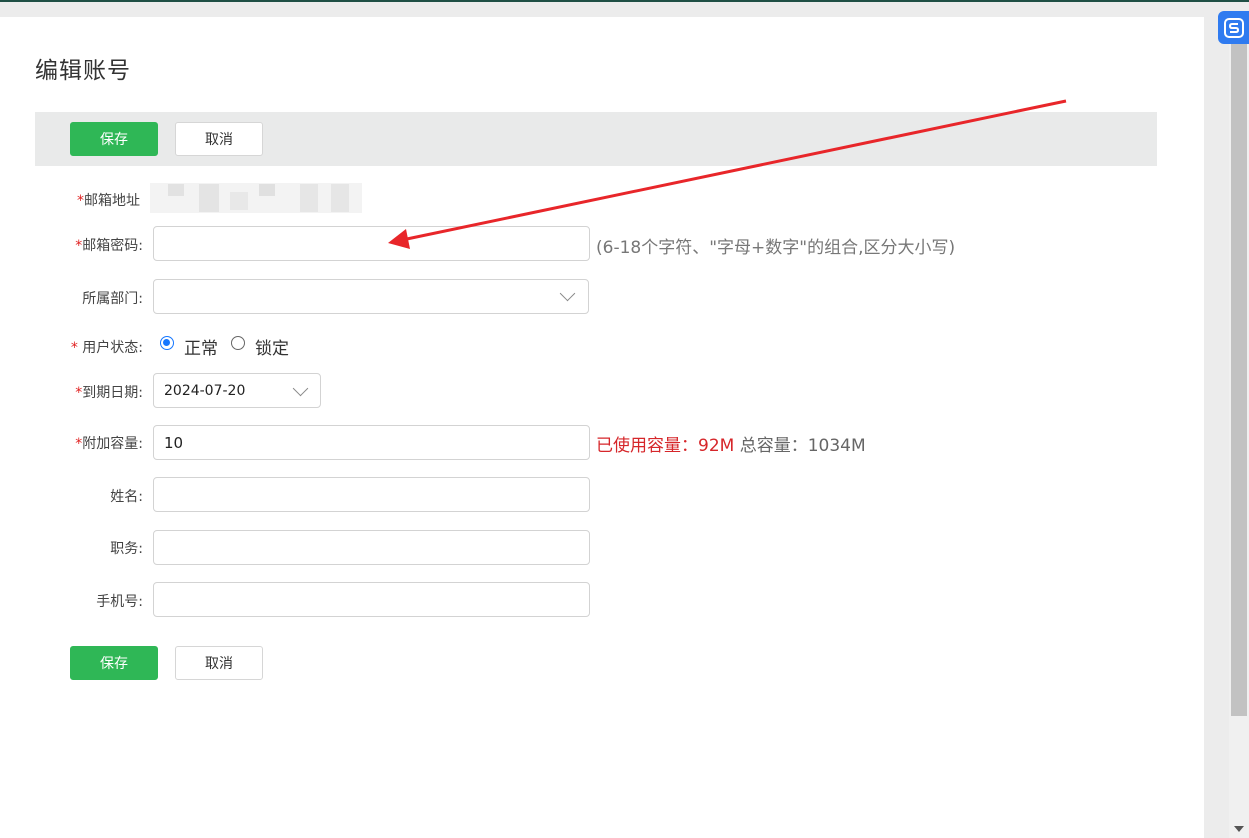 The image size is (1249, 838). I want to click on arrow-head, so click(399, 239).